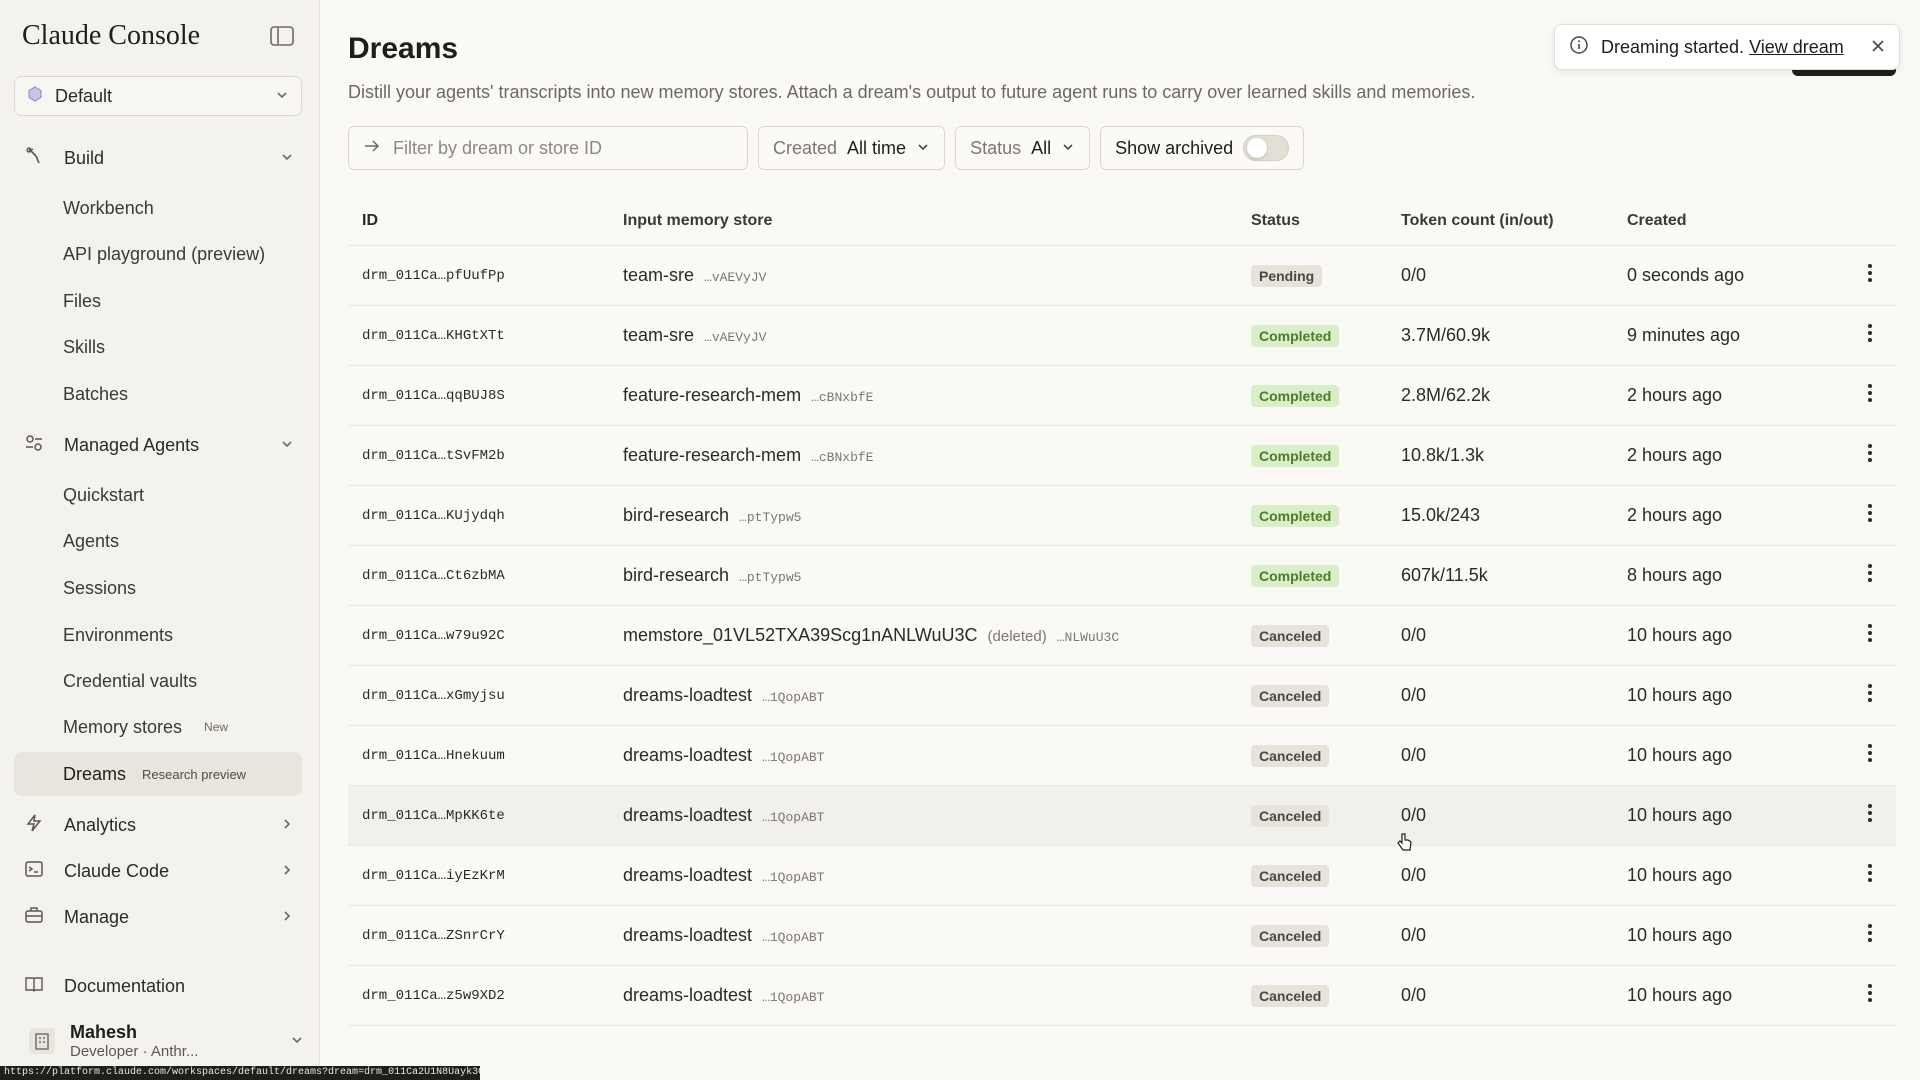 This screenshot has width=1920, height=1080. What do you see at coordinates (158, 774) in the screenshot?
I see `sidebar-item-dreams: Dreams Research preview` at bounding box center [158, 774].